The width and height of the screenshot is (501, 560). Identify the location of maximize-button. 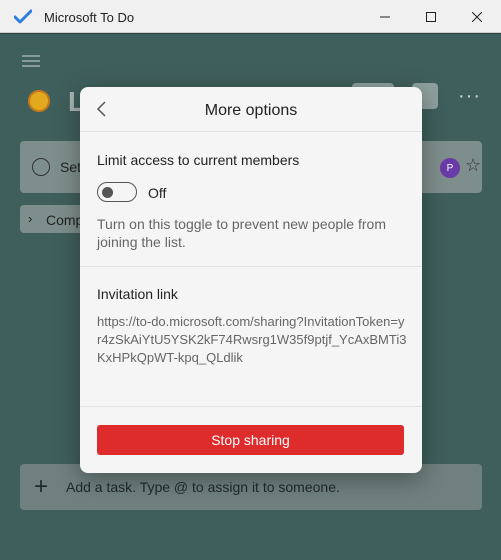
(431, 16).